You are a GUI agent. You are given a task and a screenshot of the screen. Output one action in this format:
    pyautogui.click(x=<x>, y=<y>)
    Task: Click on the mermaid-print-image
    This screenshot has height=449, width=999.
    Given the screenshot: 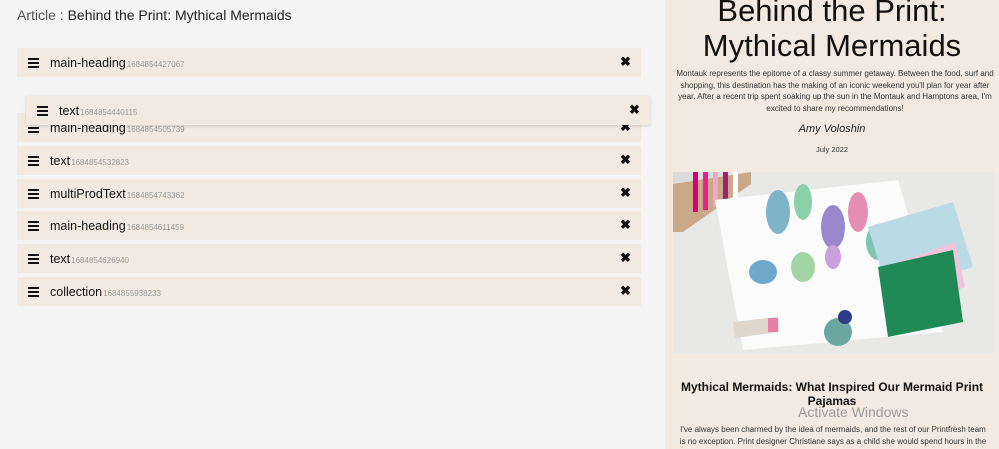 What is the action you would take?
    pyautogui.click(x=834, y=262)
    